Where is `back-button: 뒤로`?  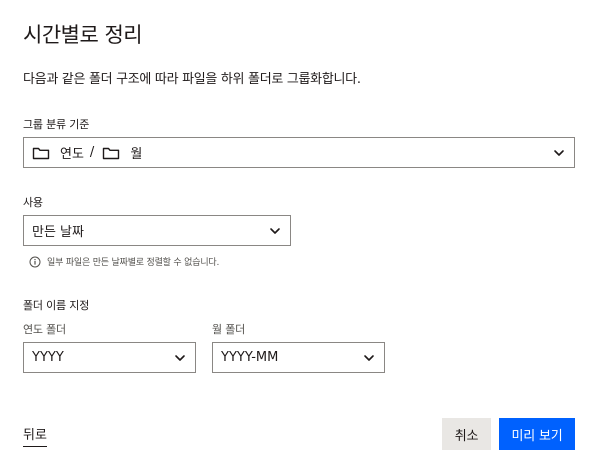
back-button: 뒤로 is located at coordinates (35, 435).